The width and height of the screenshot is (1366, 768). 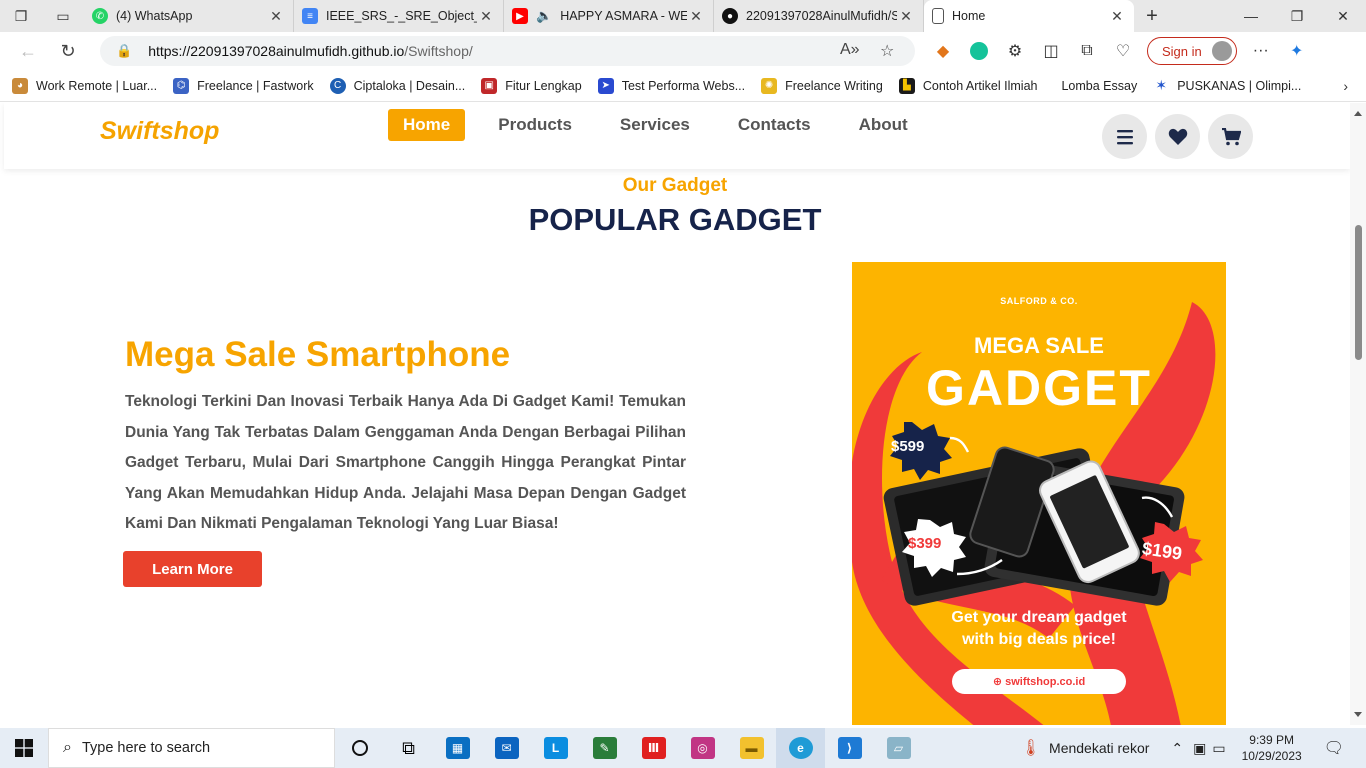 I want to click on lock-icon: 🔒, so click(x=124, y=51).